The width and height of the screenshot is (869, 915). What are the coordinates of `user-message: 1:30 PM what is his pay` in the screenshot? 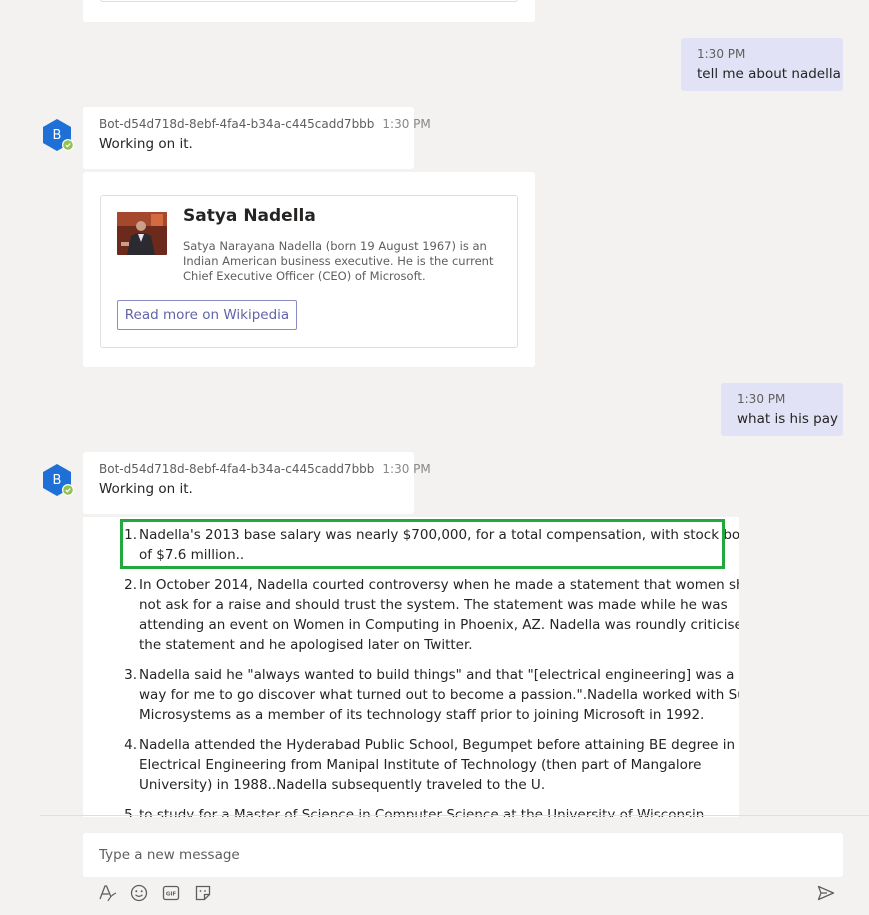 It's located at (782, 409).